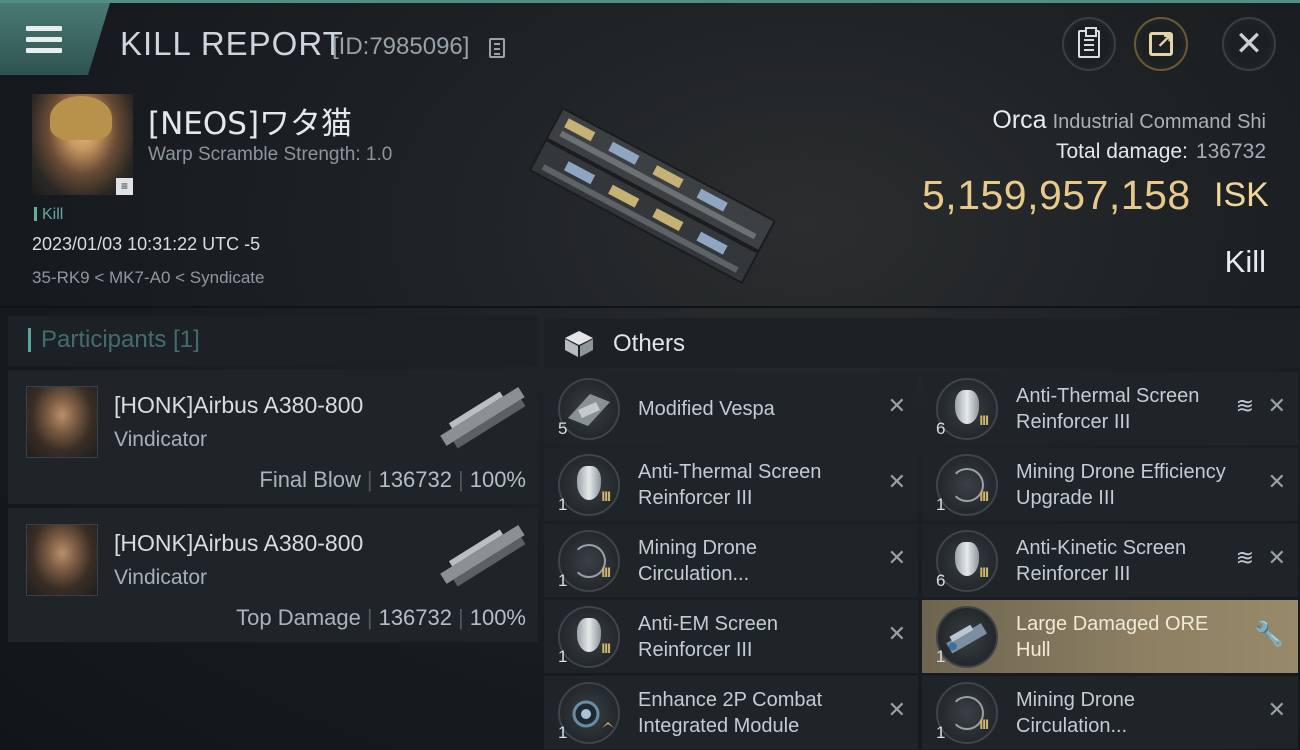 This screenshot has width=1300, height=750. I want to click on share-icon, so click(1161, 42).